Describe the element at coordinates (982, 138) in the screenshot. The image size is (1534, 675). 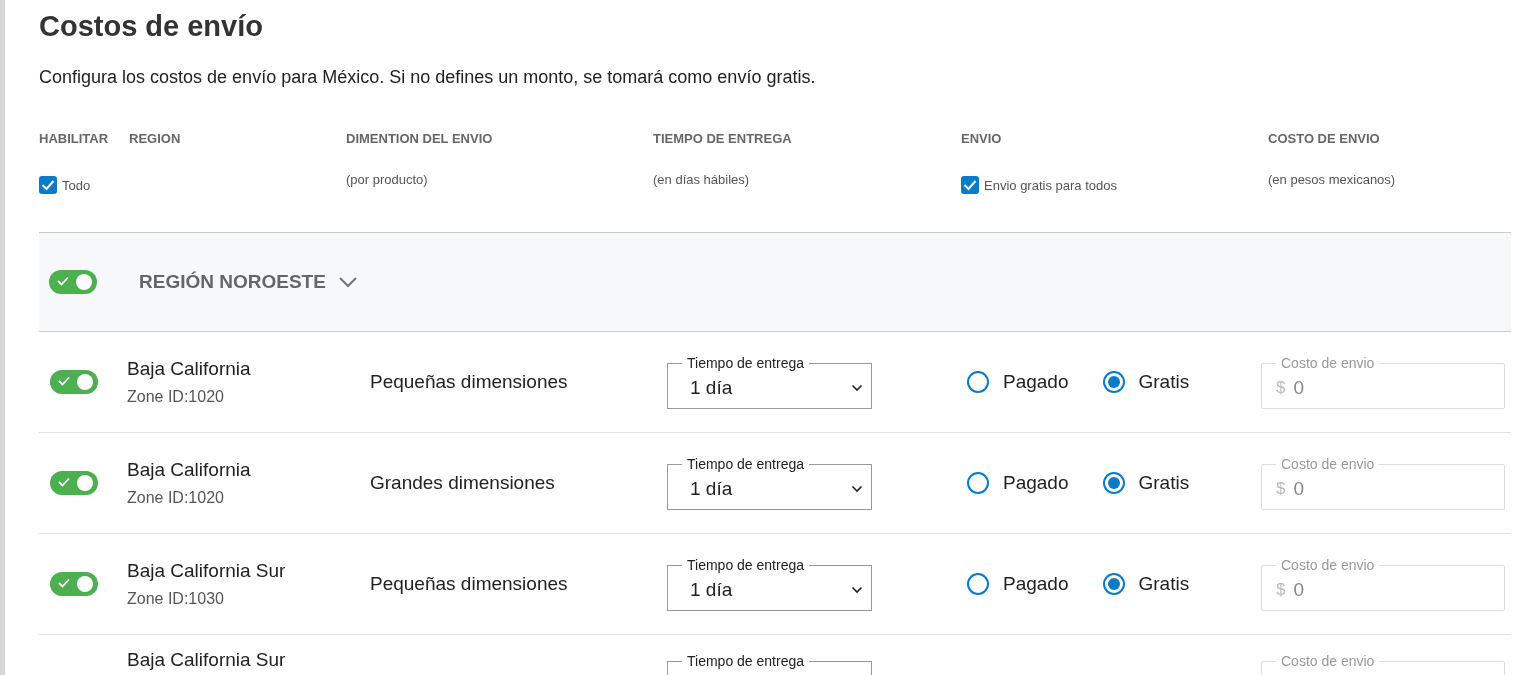
I see `column-header: ENVIO` at that location.